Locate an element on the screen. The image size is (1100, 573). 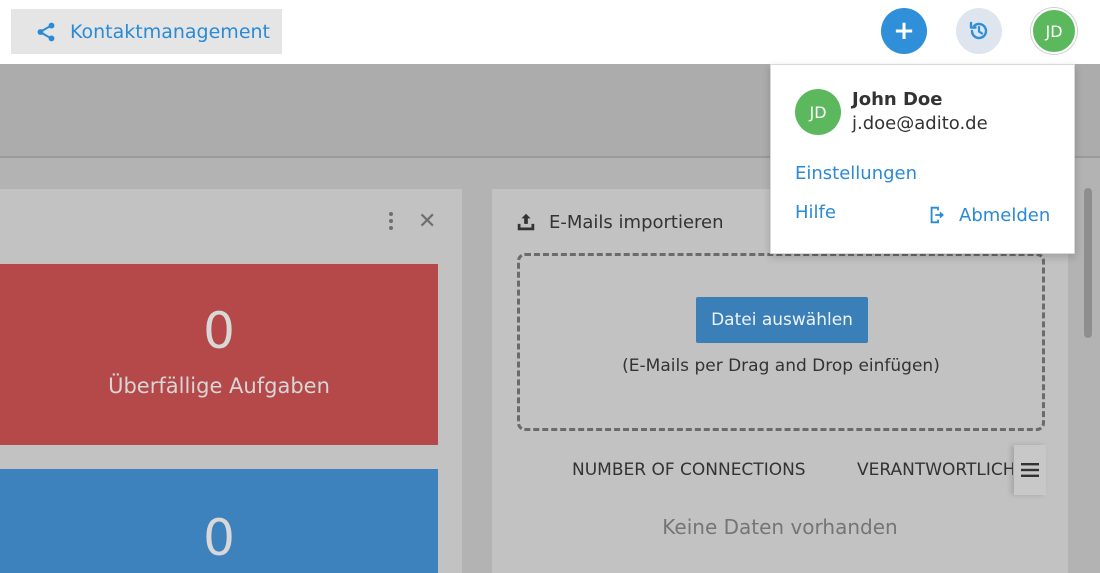
app-title-button: Kontaktmanagement is located at coordinates (146, 31).